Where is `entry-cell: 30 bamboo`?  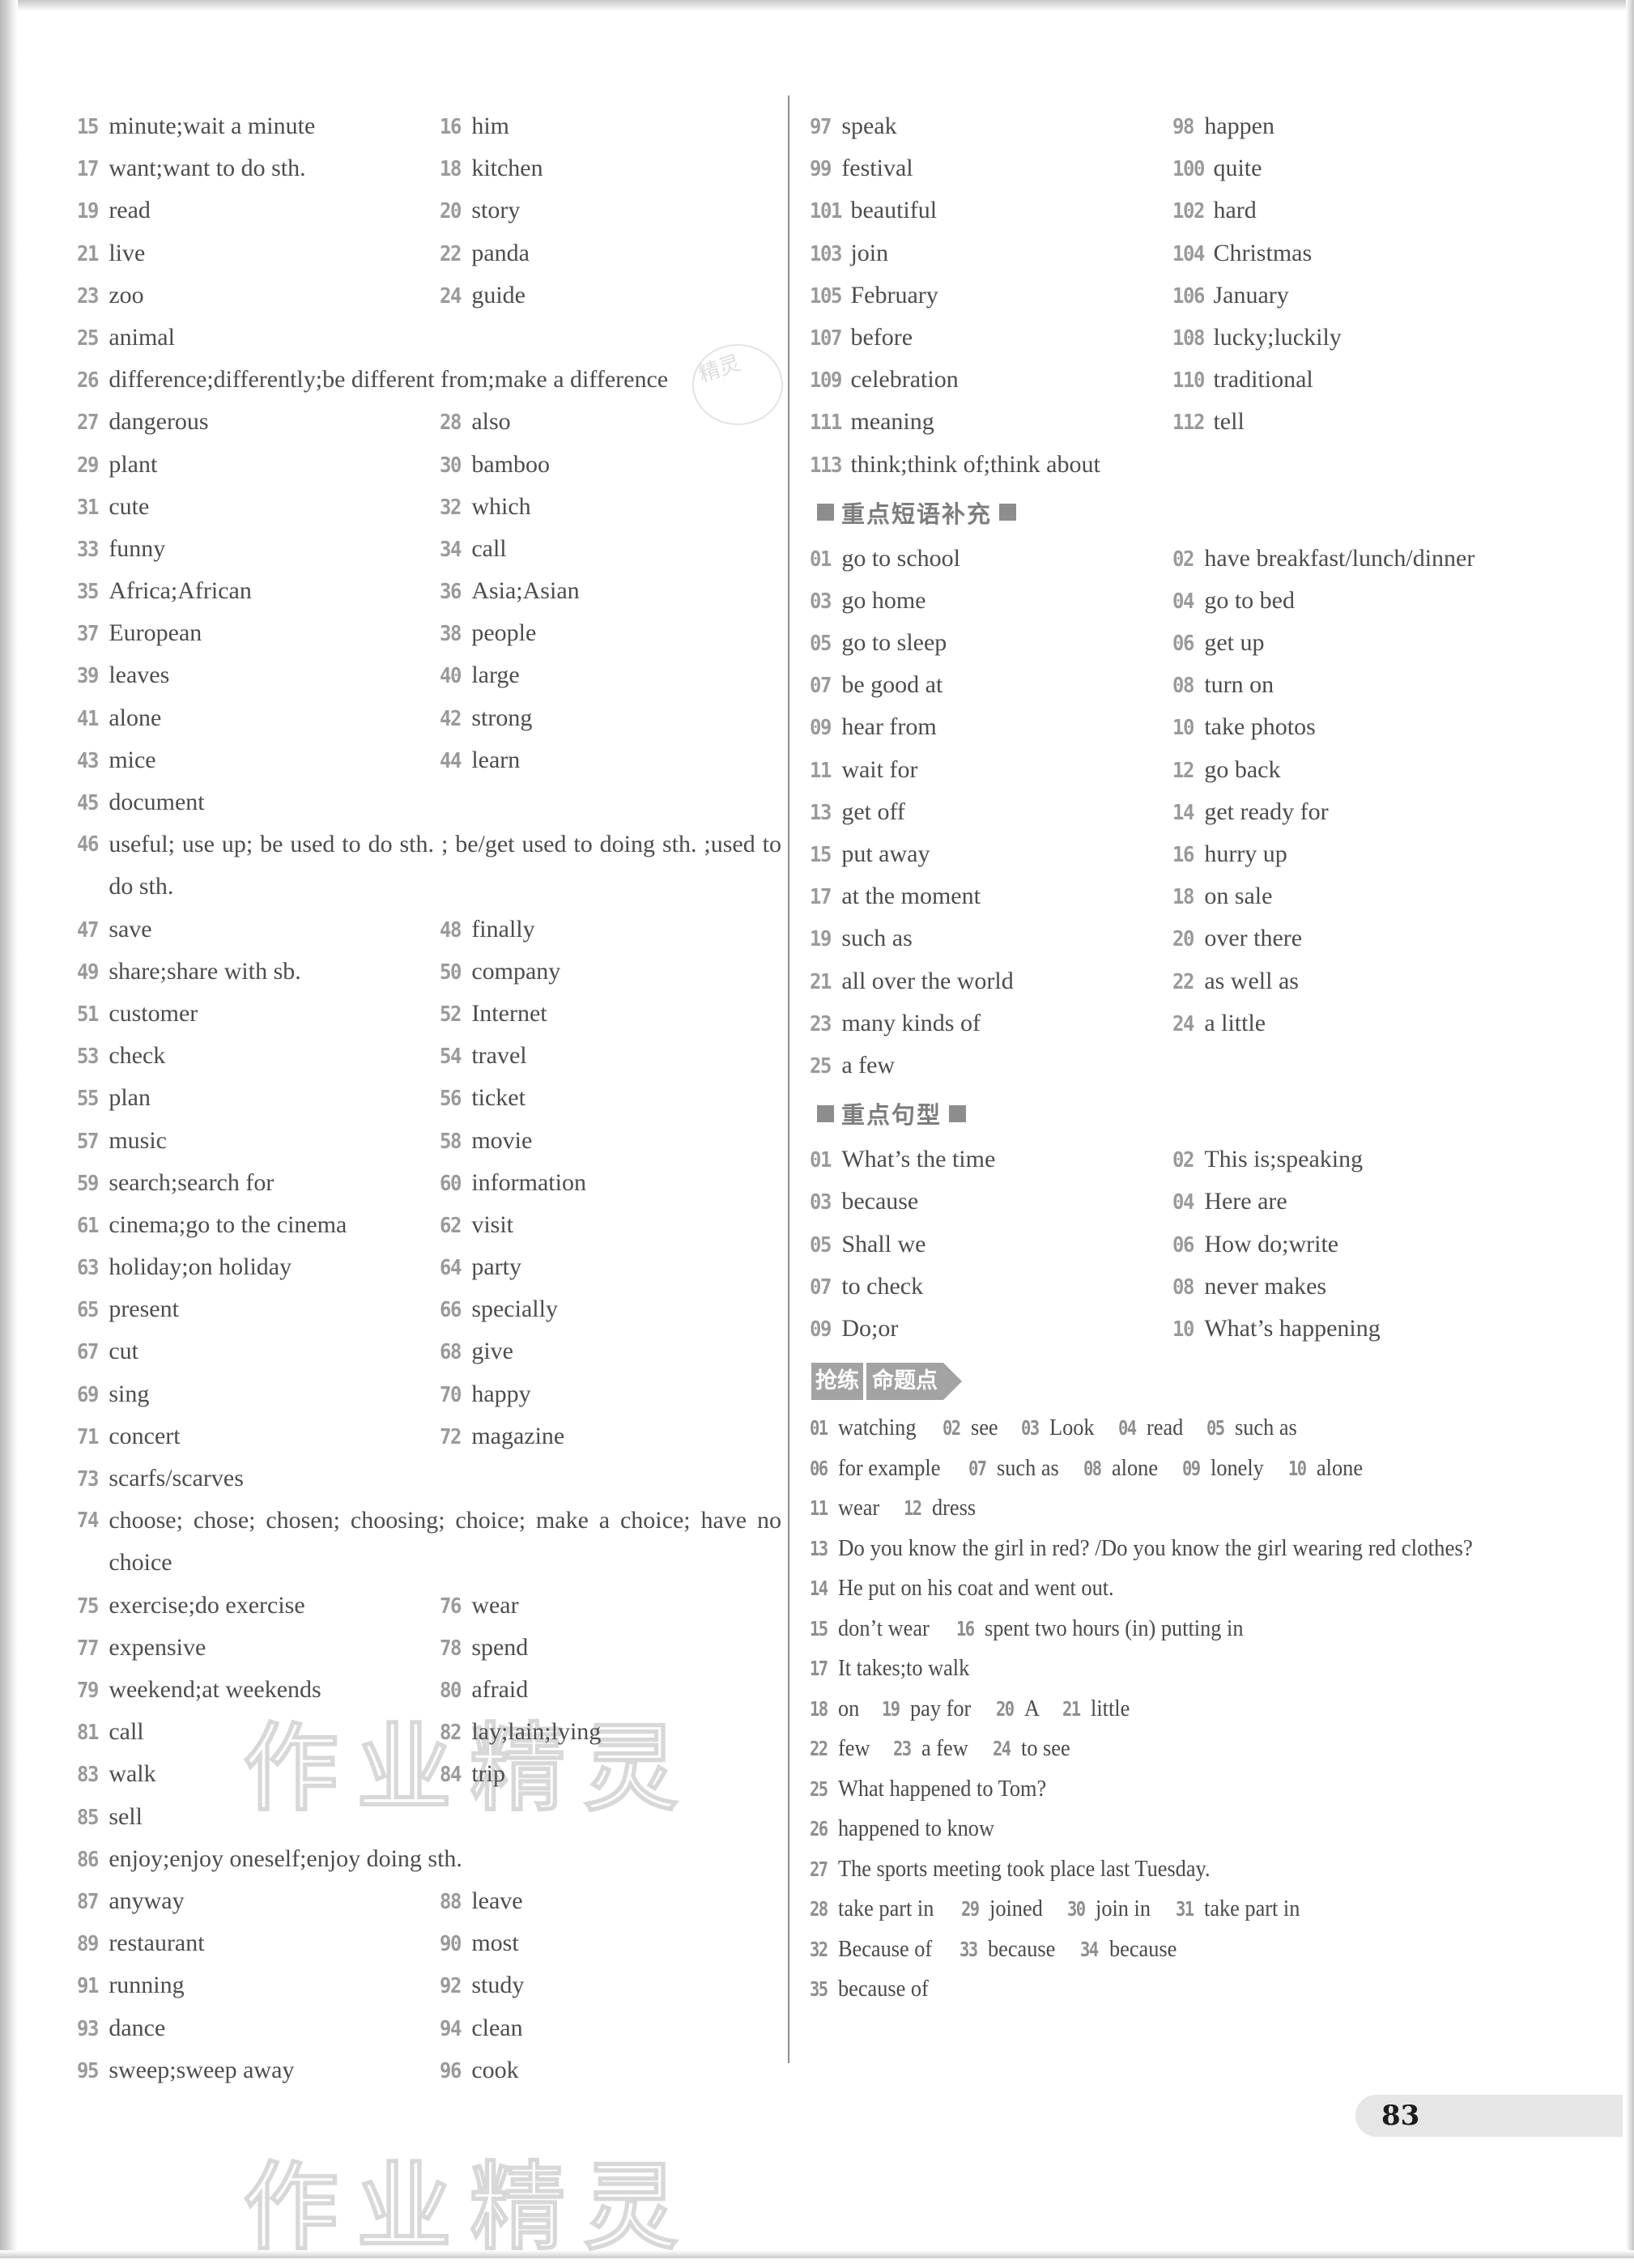 entry-cell: 30 bamboo is located at coordinates (610, 465).